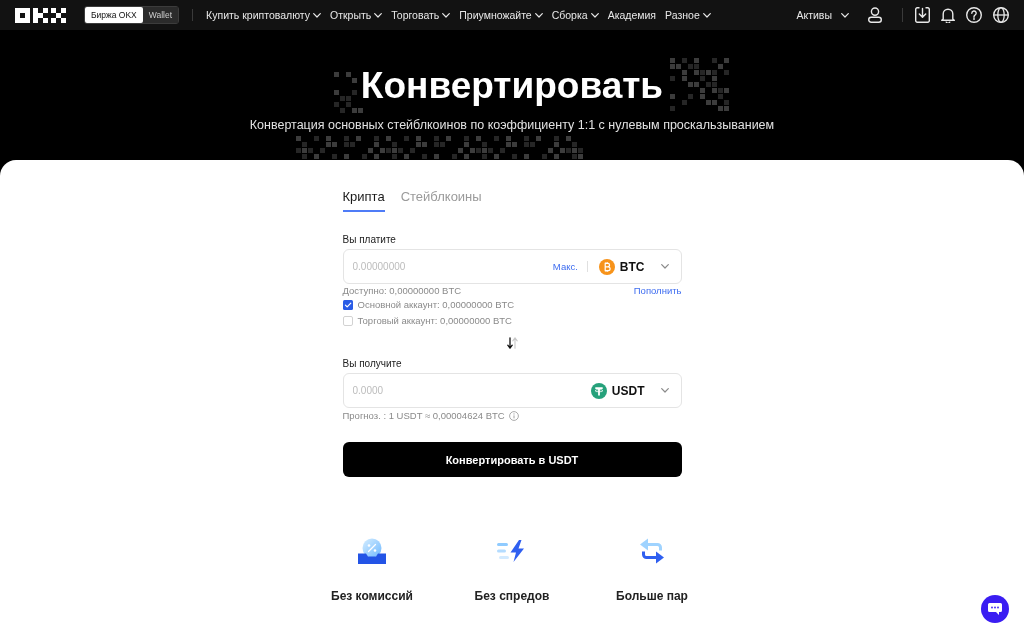 Image resolution: width=1024 pixels, height=640 pixels. Describe the element at coordinates (633, 266) in the screenshot. I see `currency-select: BTC` at that location.